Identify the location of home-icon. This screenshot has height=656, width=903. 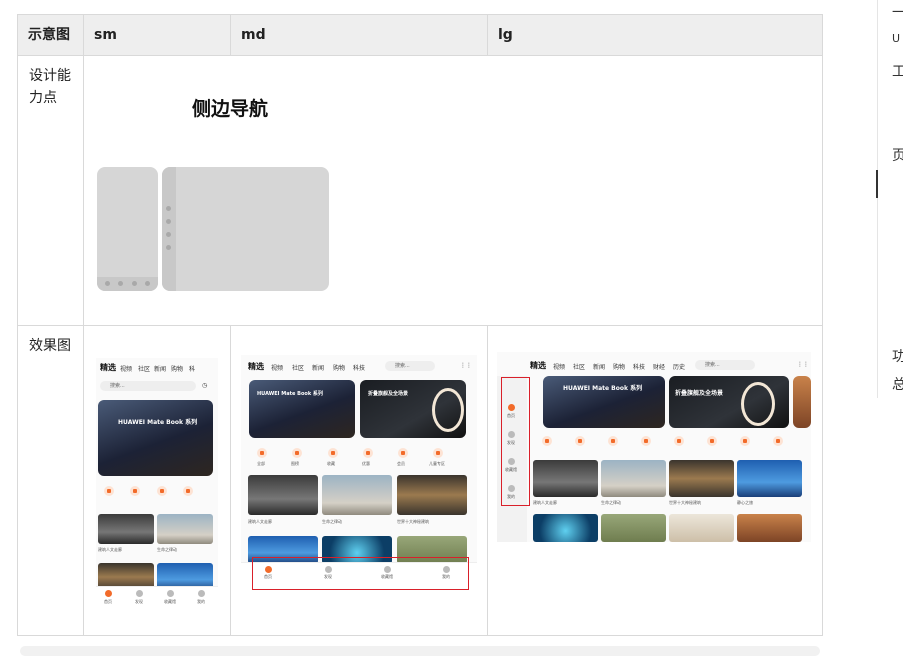
(108, 593).